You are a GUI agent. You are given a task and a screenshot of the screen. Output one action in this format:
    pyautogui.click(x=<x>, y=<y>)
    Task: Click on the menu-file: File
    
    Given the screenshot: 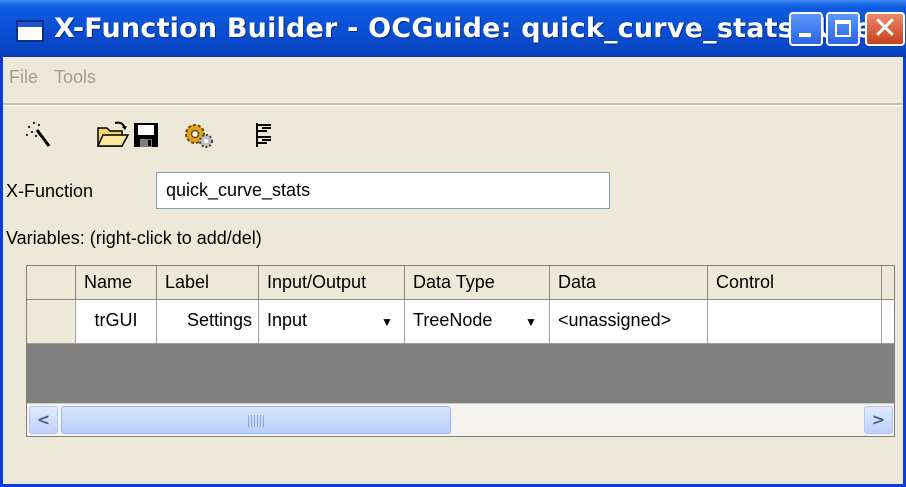 What is the action you would take?
    pyautogui.click(x=23, y=77)
    